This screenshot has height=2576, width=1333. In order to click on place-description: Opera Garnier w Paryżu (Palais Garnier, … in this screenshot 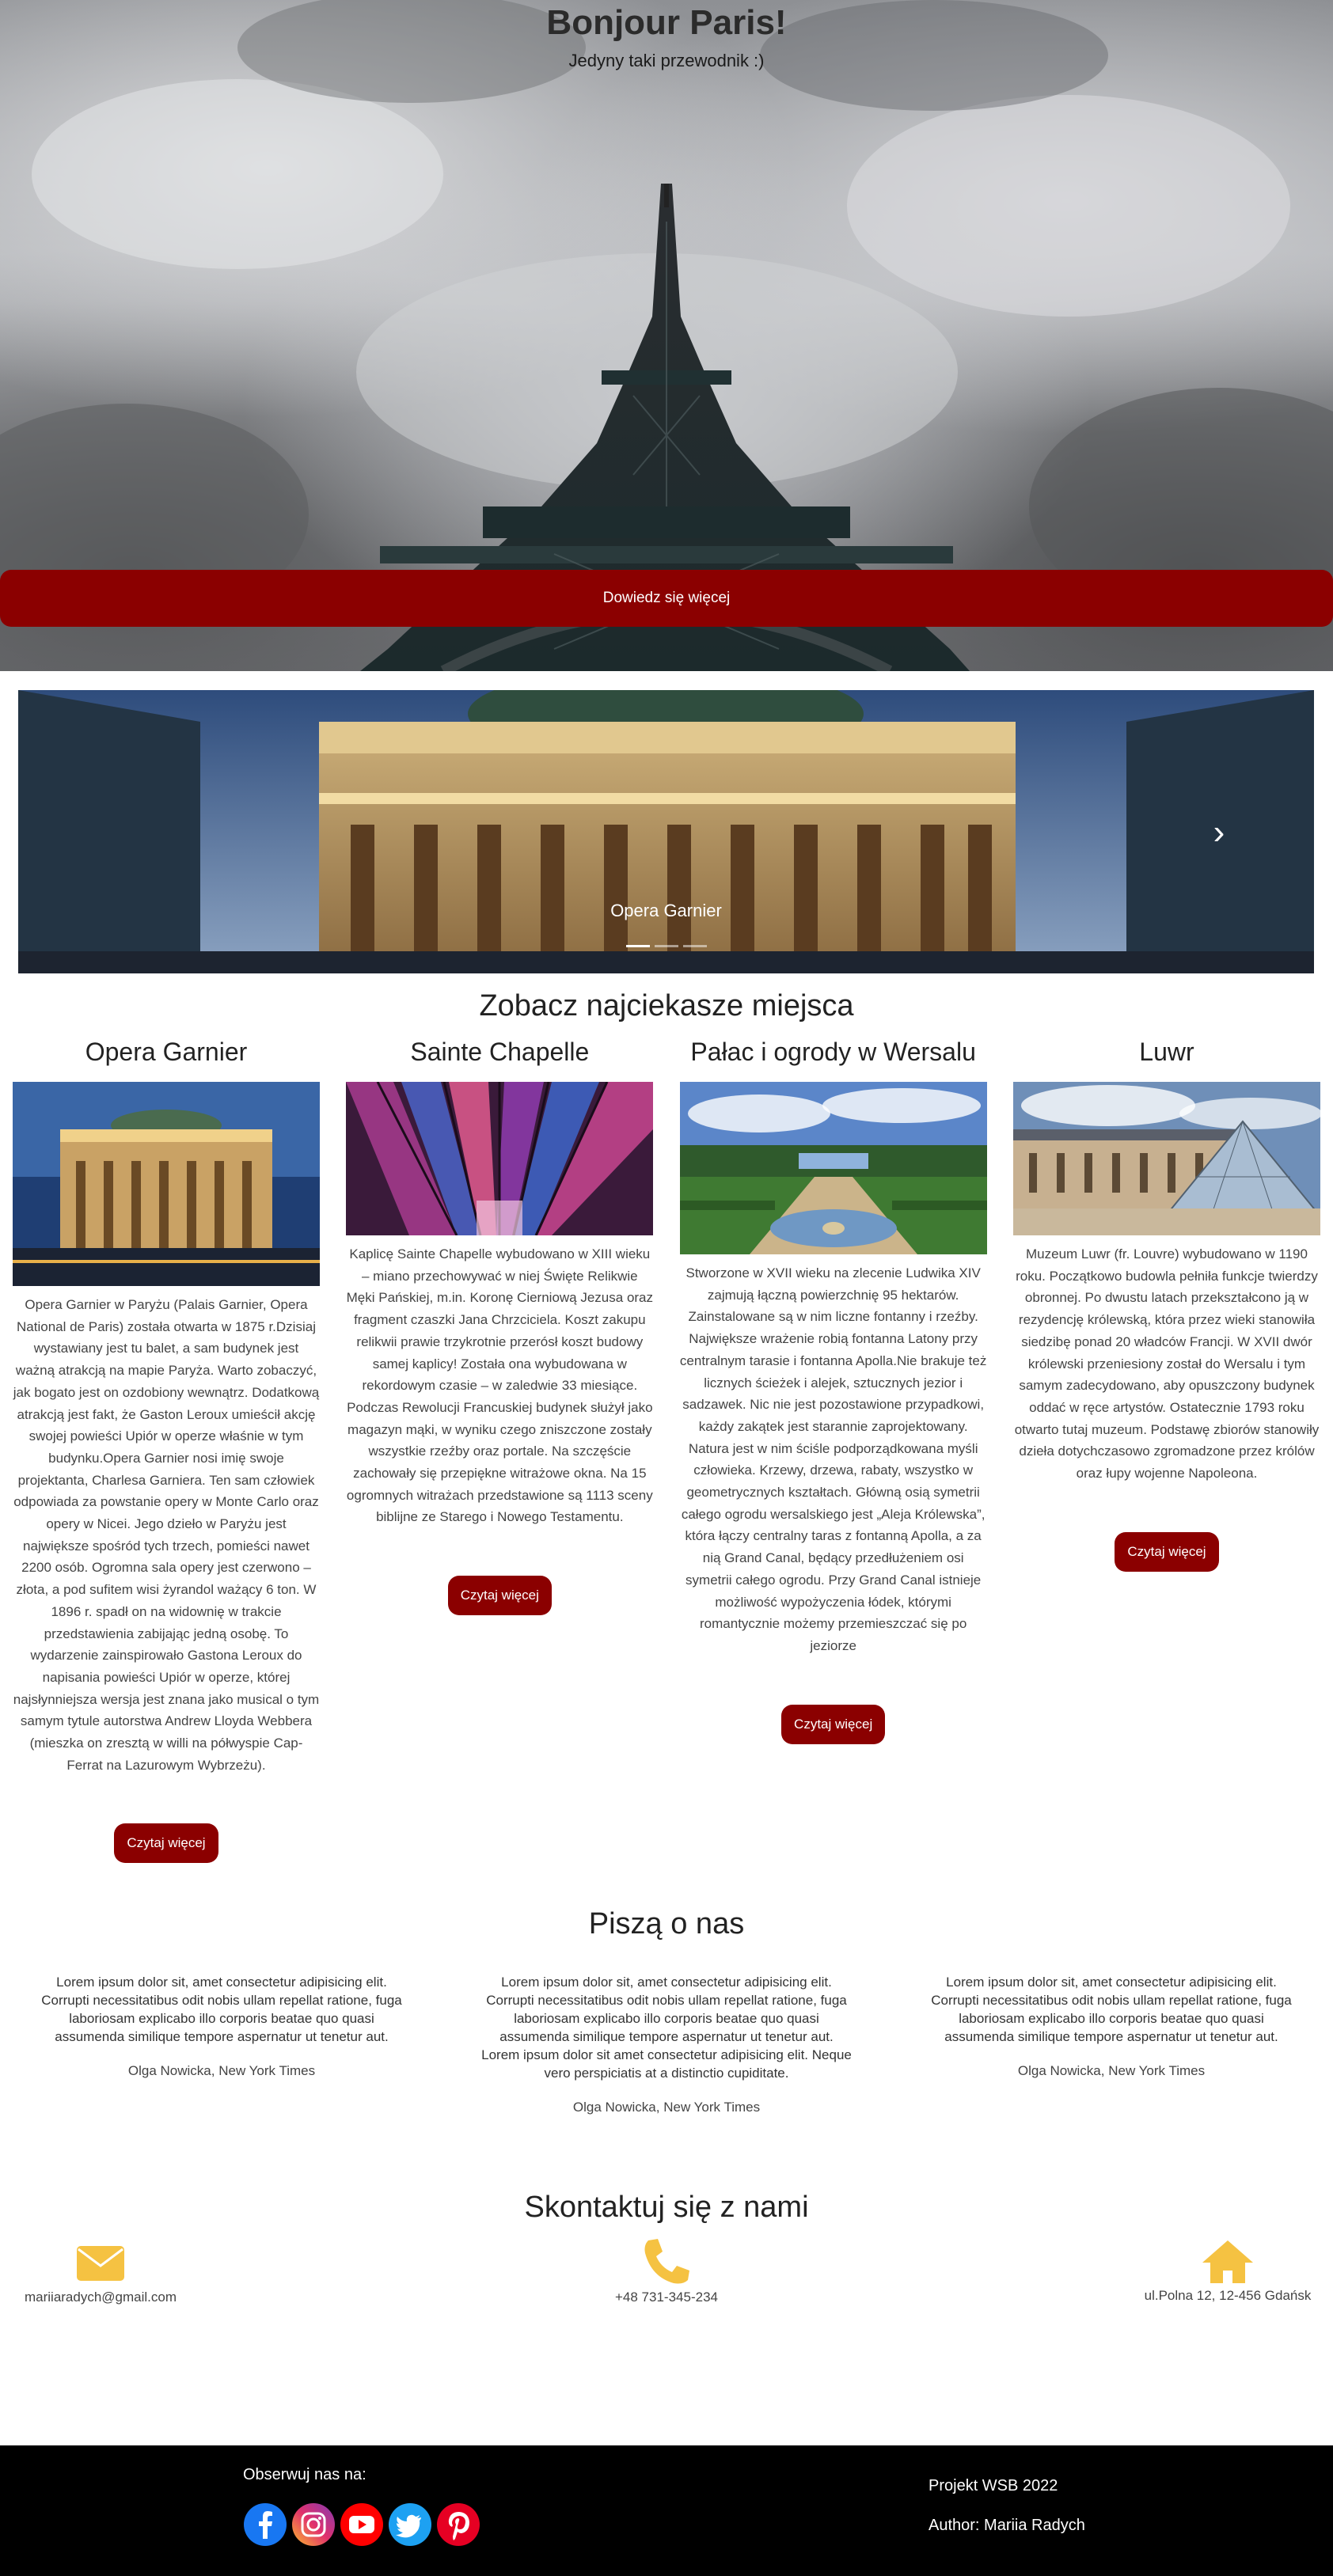, I will do `click(166, 1535)`.